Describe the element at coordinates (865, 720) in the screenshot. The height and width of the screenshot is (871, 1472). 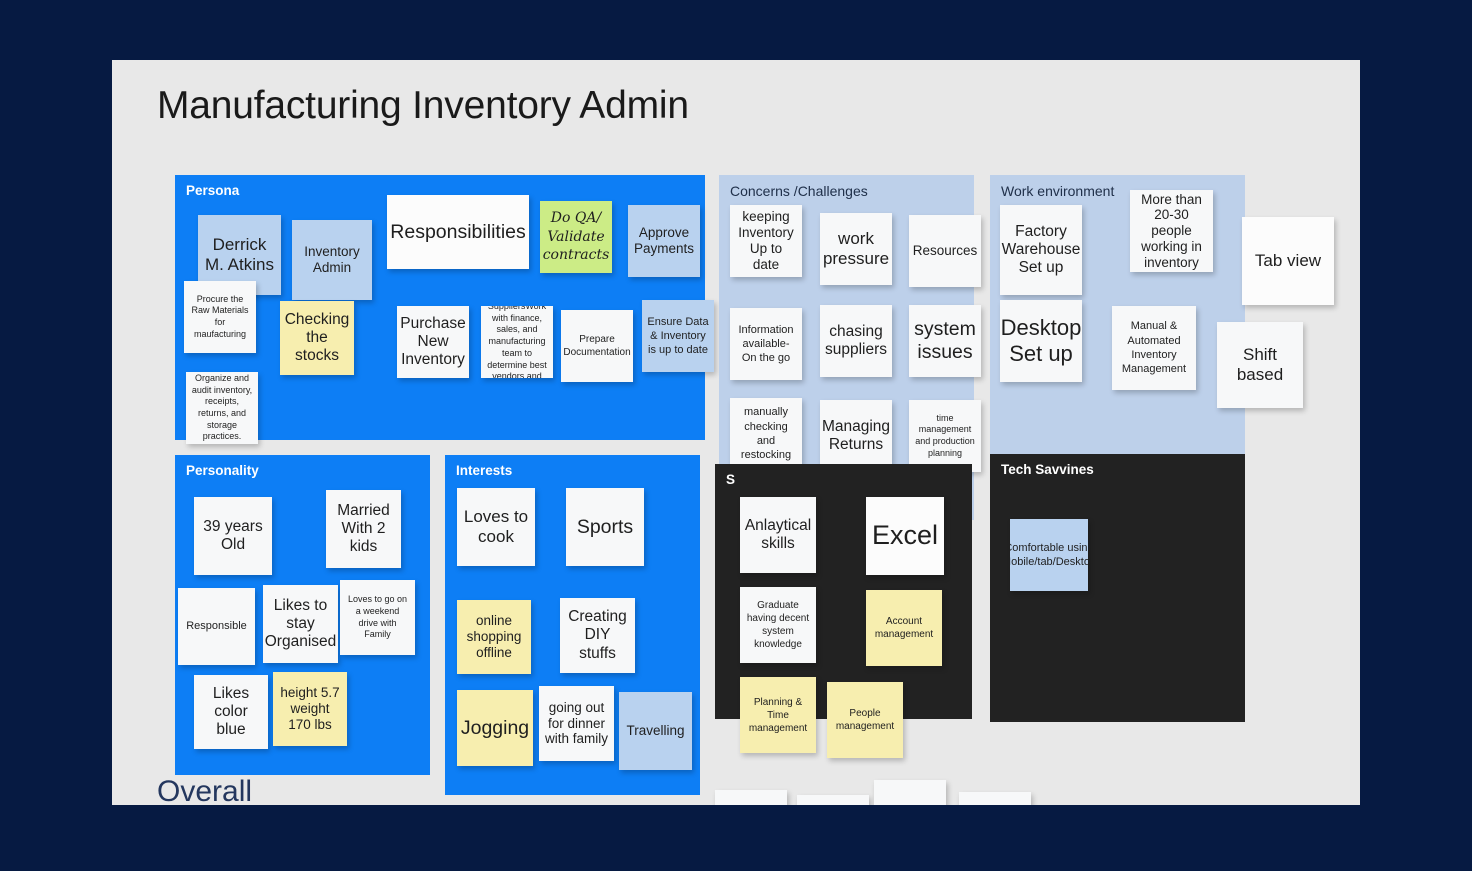
I see `note-people-management: People management` at that location.